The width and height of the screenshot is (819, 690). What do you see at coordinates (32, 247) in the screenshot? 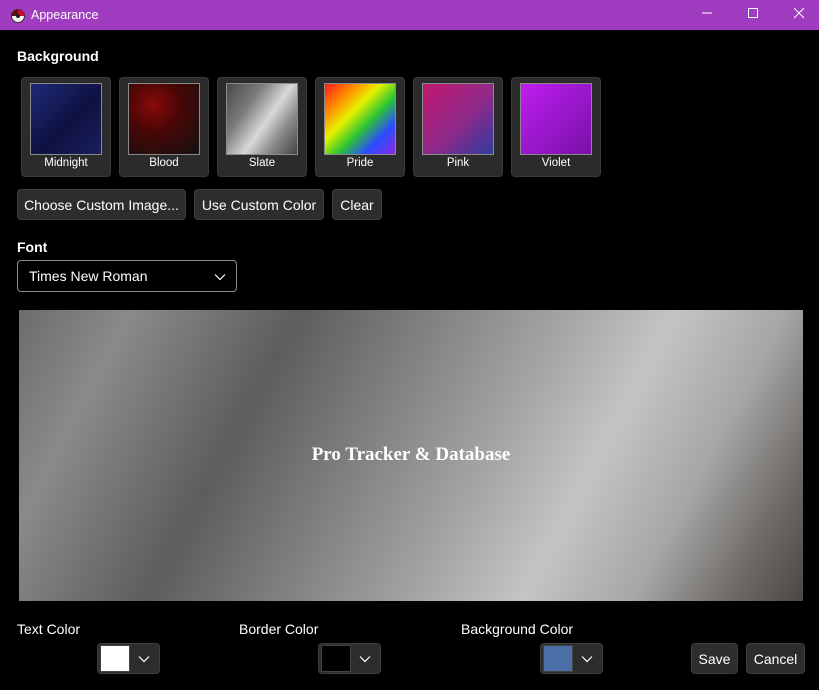
I see `font-heading: Font` at bounding box center [32, 247].